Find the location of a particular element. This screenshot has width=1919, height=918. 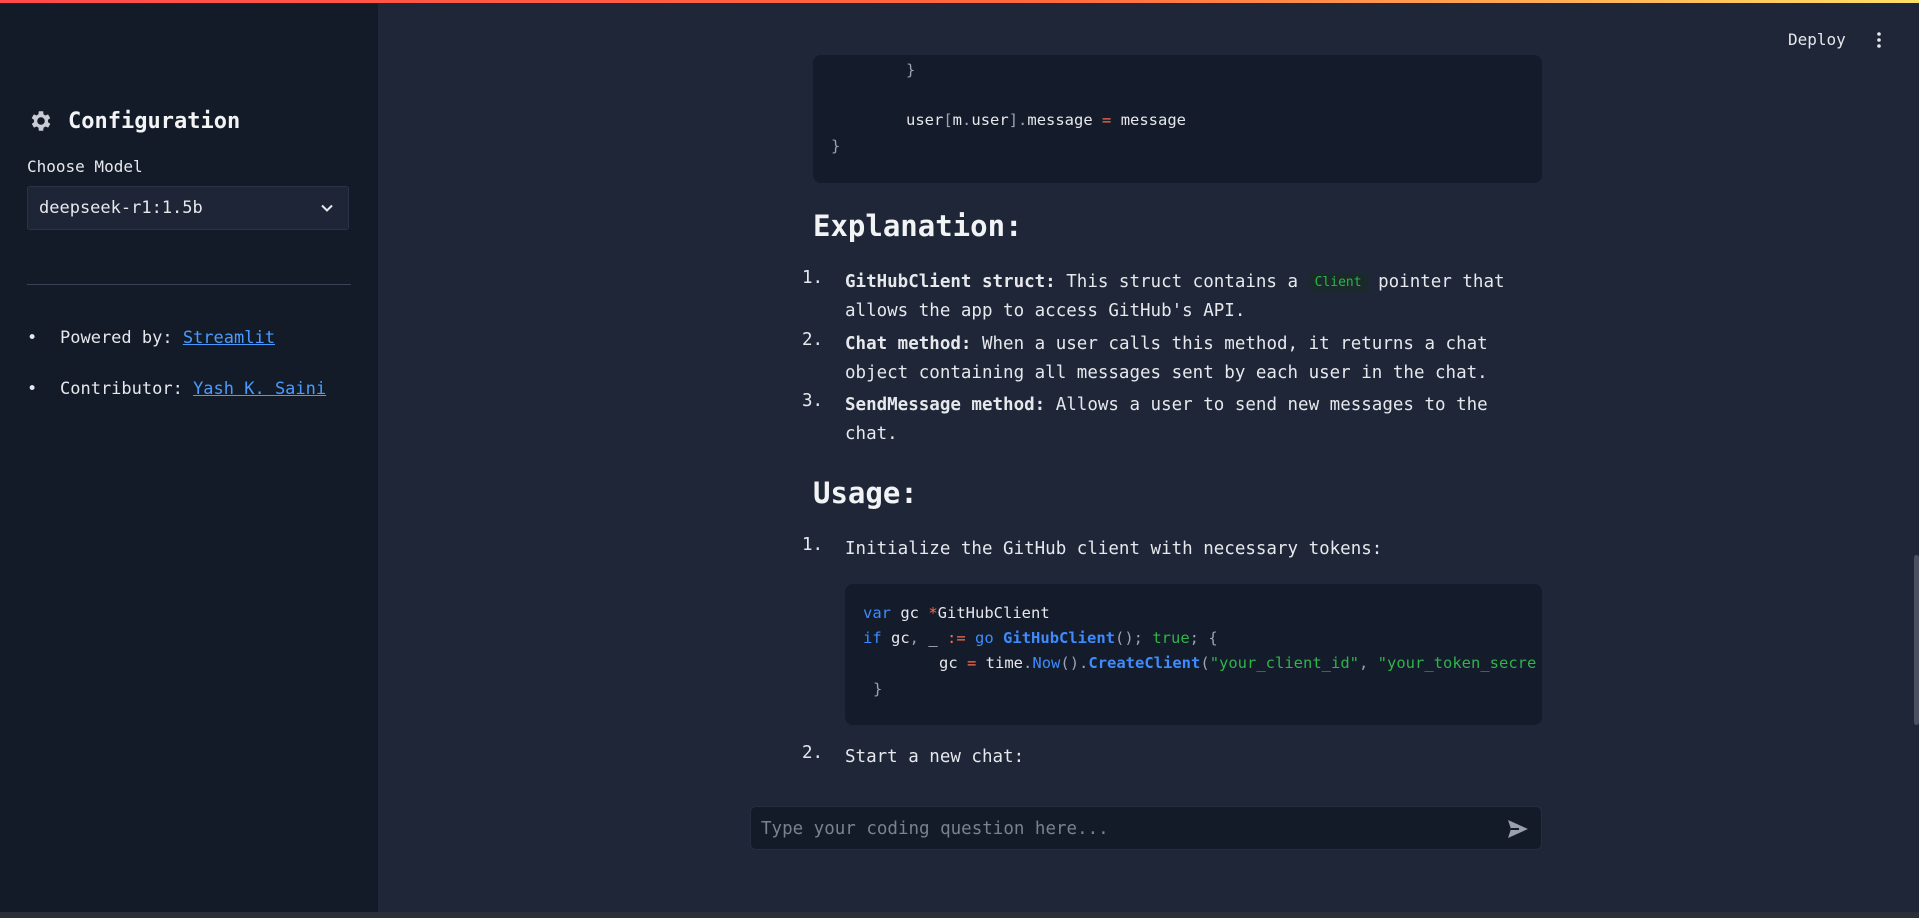

item-text: This struct contains a is located at coordinates (1182, 282).